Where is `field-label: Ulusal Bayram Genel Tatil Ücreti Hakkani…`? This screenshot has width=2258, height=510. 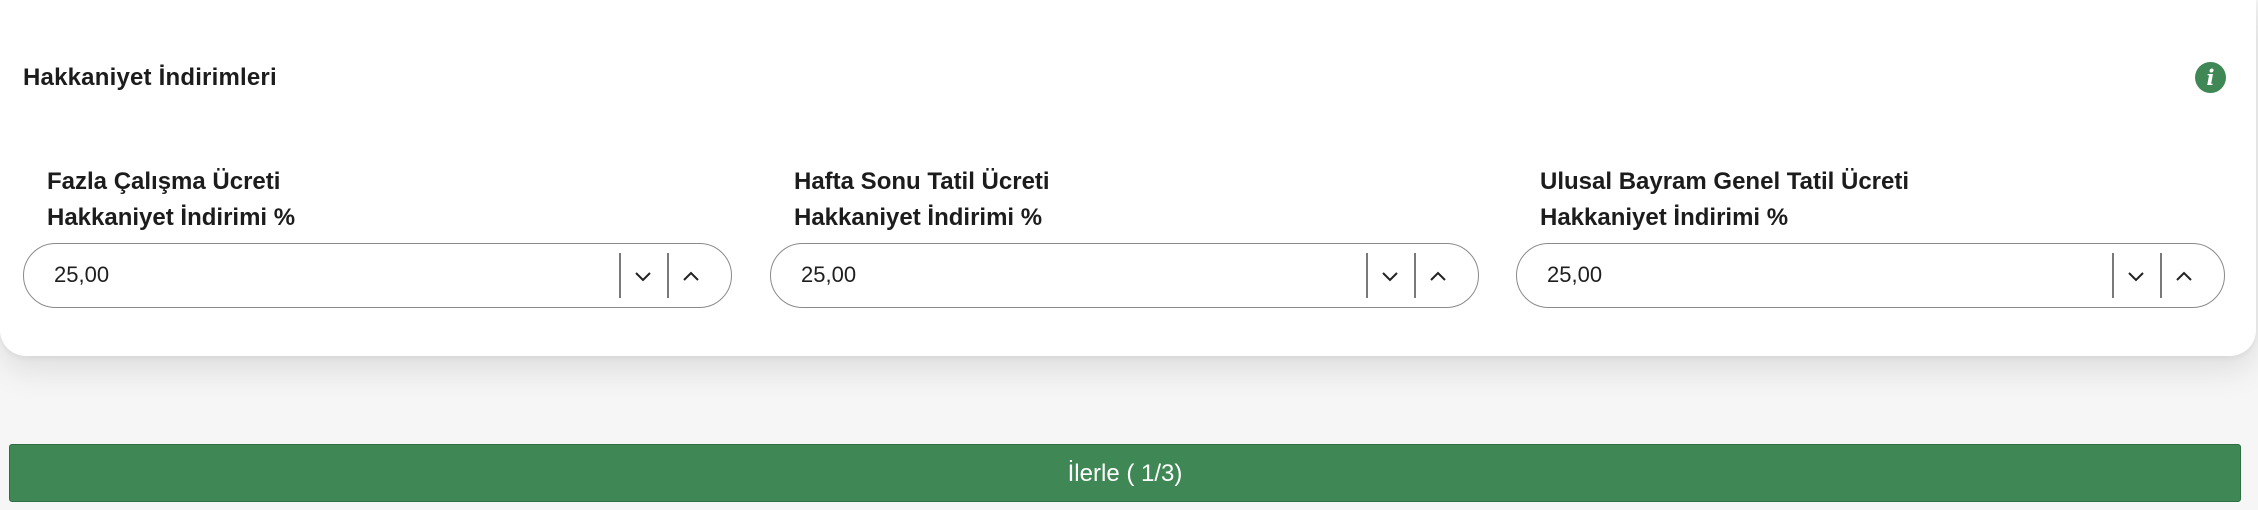
field-label: Ulusal Bayram Genel Tatil Ücreti Hakkani… is located at coordinates (1724, 200).